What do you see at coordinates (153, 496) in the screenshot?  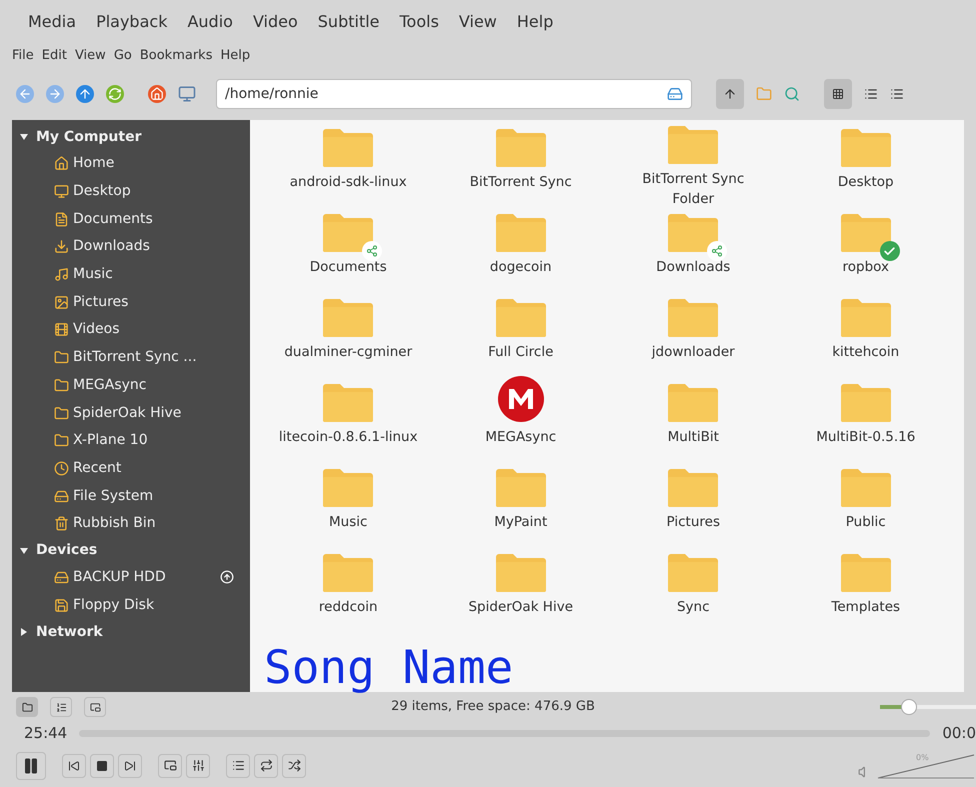 I see `sidebar-item: File System` at bounding box center [153, 496].